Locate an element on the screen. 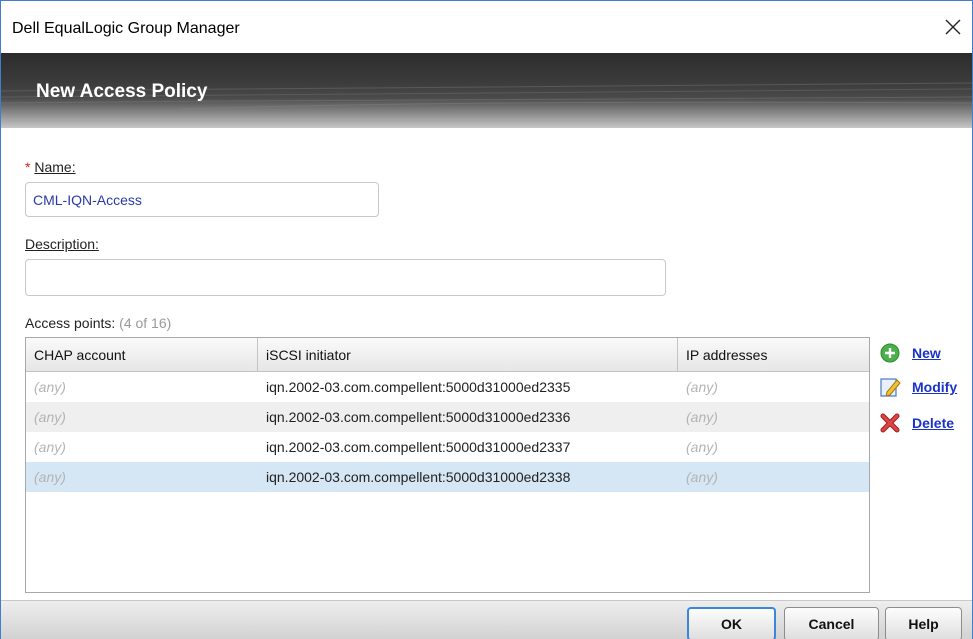 This screenshot has height=639, width=973. help-button: Help is located at coordinates (923, 623).